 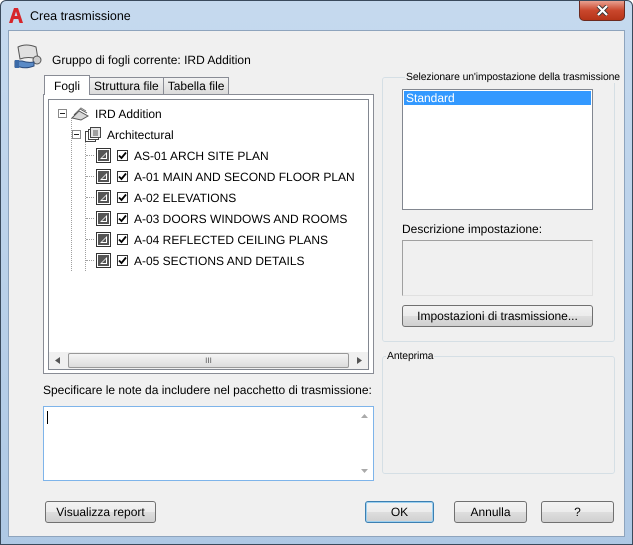 What do you see at coordinates (140, 135) in the screenshot?
I see `tree-item-label: Architectural` at bounding box center [140, 135].